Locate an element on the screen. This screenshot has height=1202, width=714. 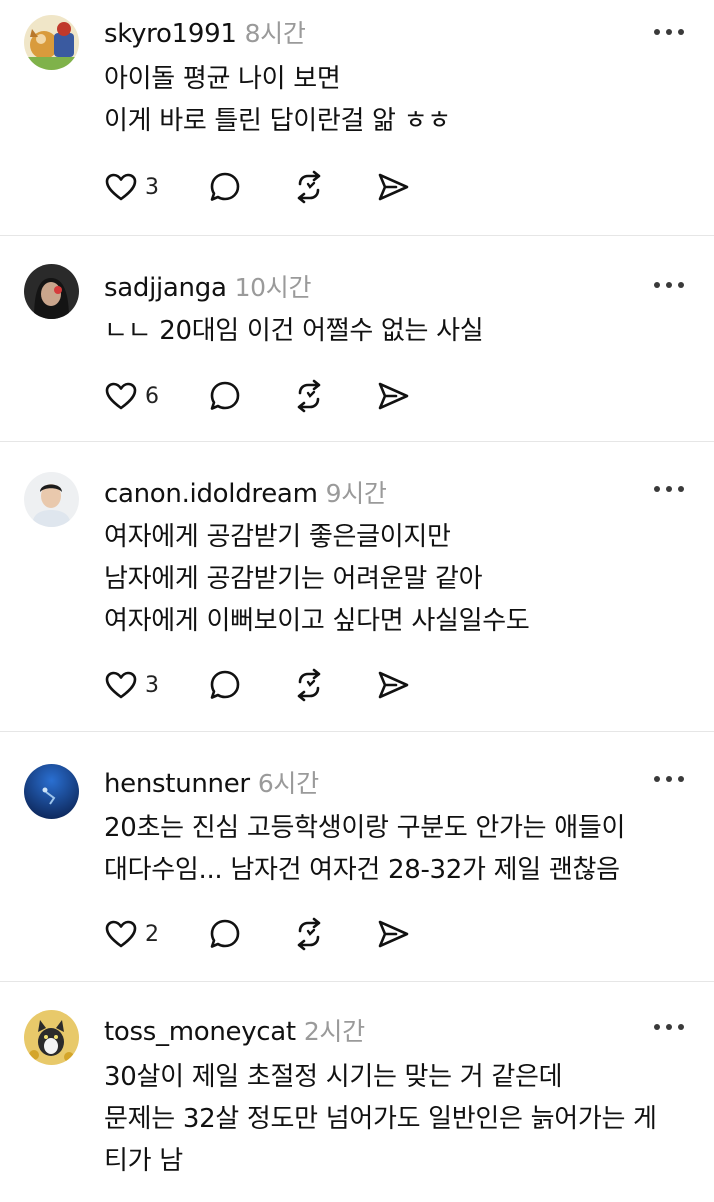
username: canon.idoldream 9시간 is located at coordinates (245, 492).